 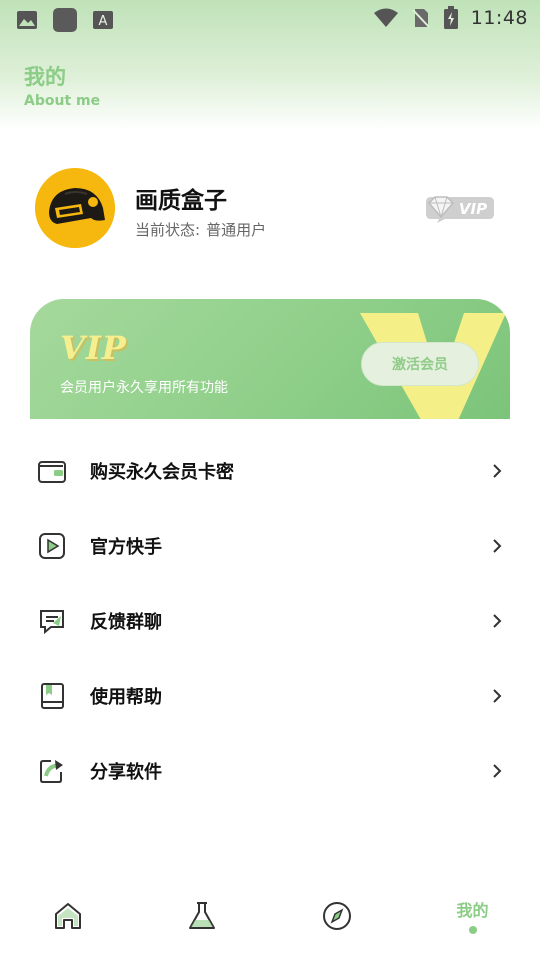 I want to click on vip-card-description: 会员用户永久享用所有功能, so click(x=144, y=388).